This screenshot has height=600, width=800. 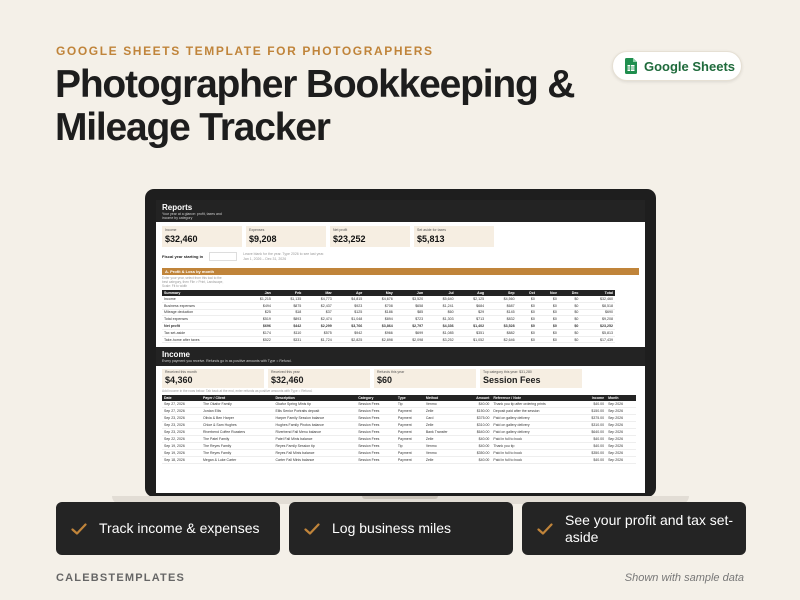 I want to click on pl-cell: $942, so click(x=349, y=333).